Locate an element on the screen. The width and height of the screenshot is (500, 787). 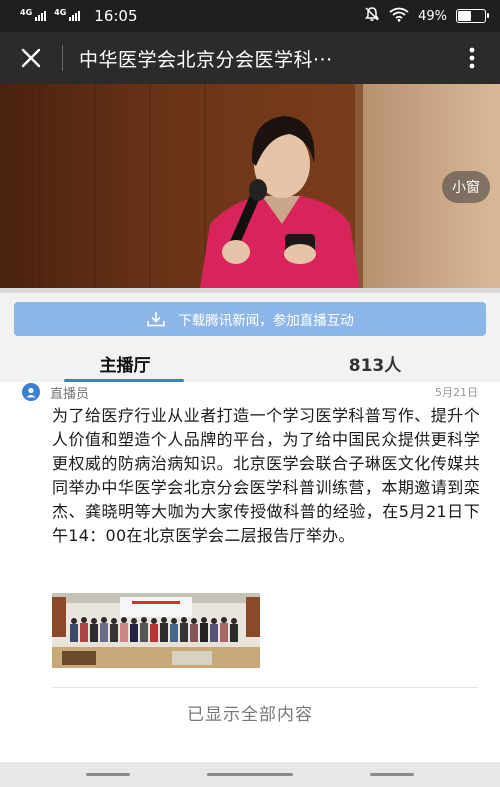
nav-menu-button is located at coordinates (108, 774).